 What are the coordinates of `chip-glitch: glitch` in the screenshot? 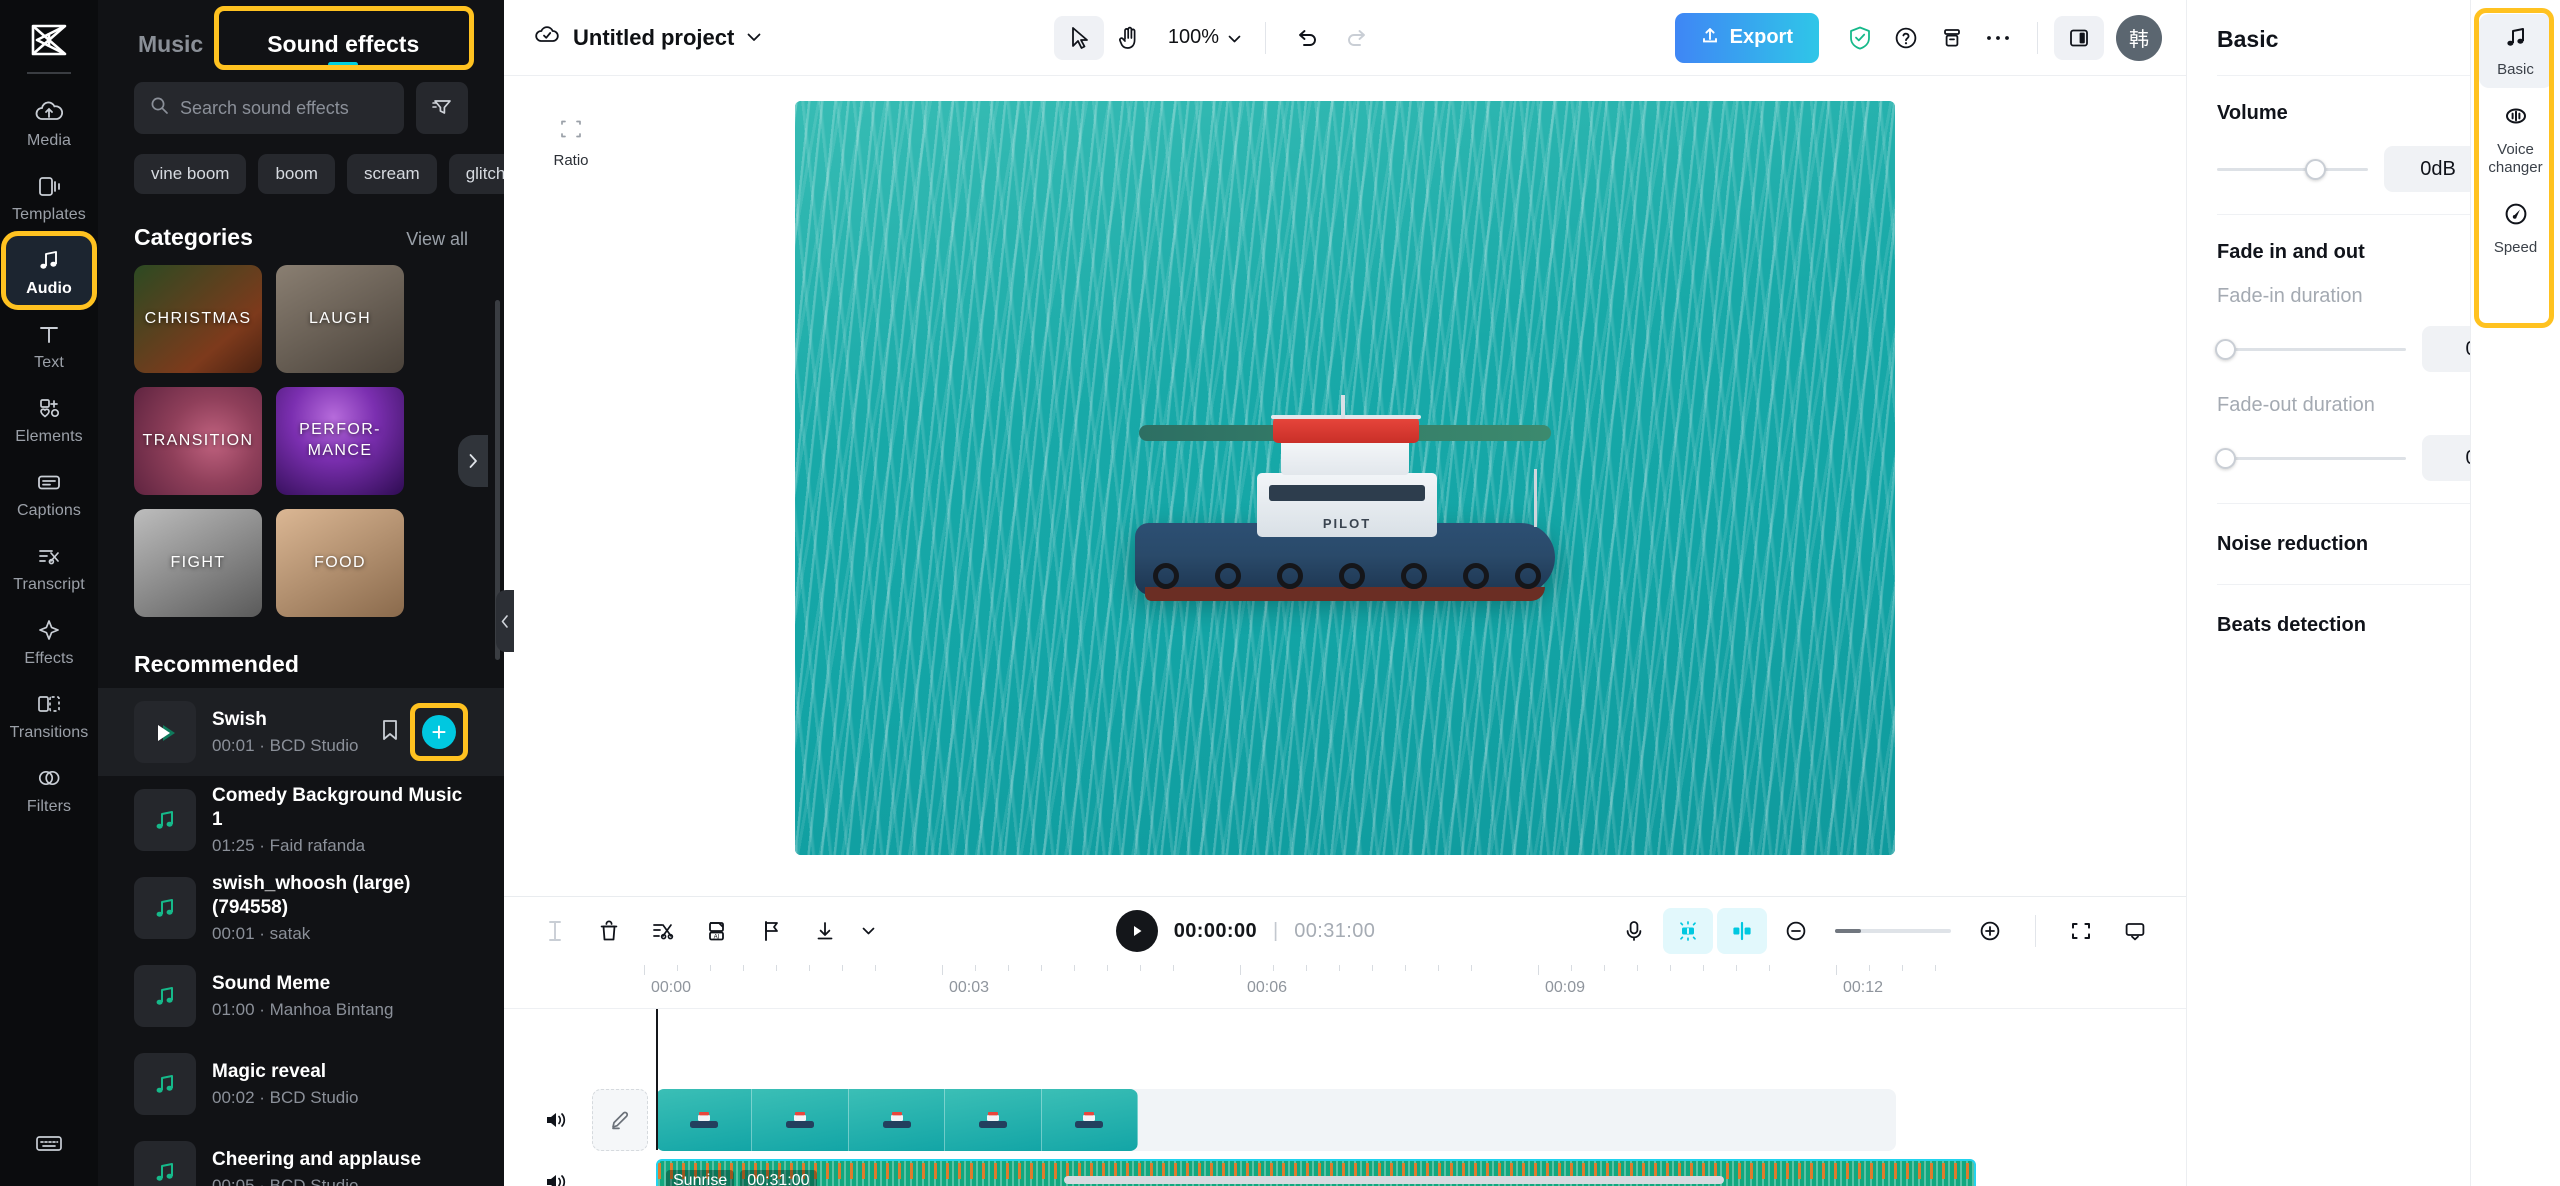 It's located at (476, 174).